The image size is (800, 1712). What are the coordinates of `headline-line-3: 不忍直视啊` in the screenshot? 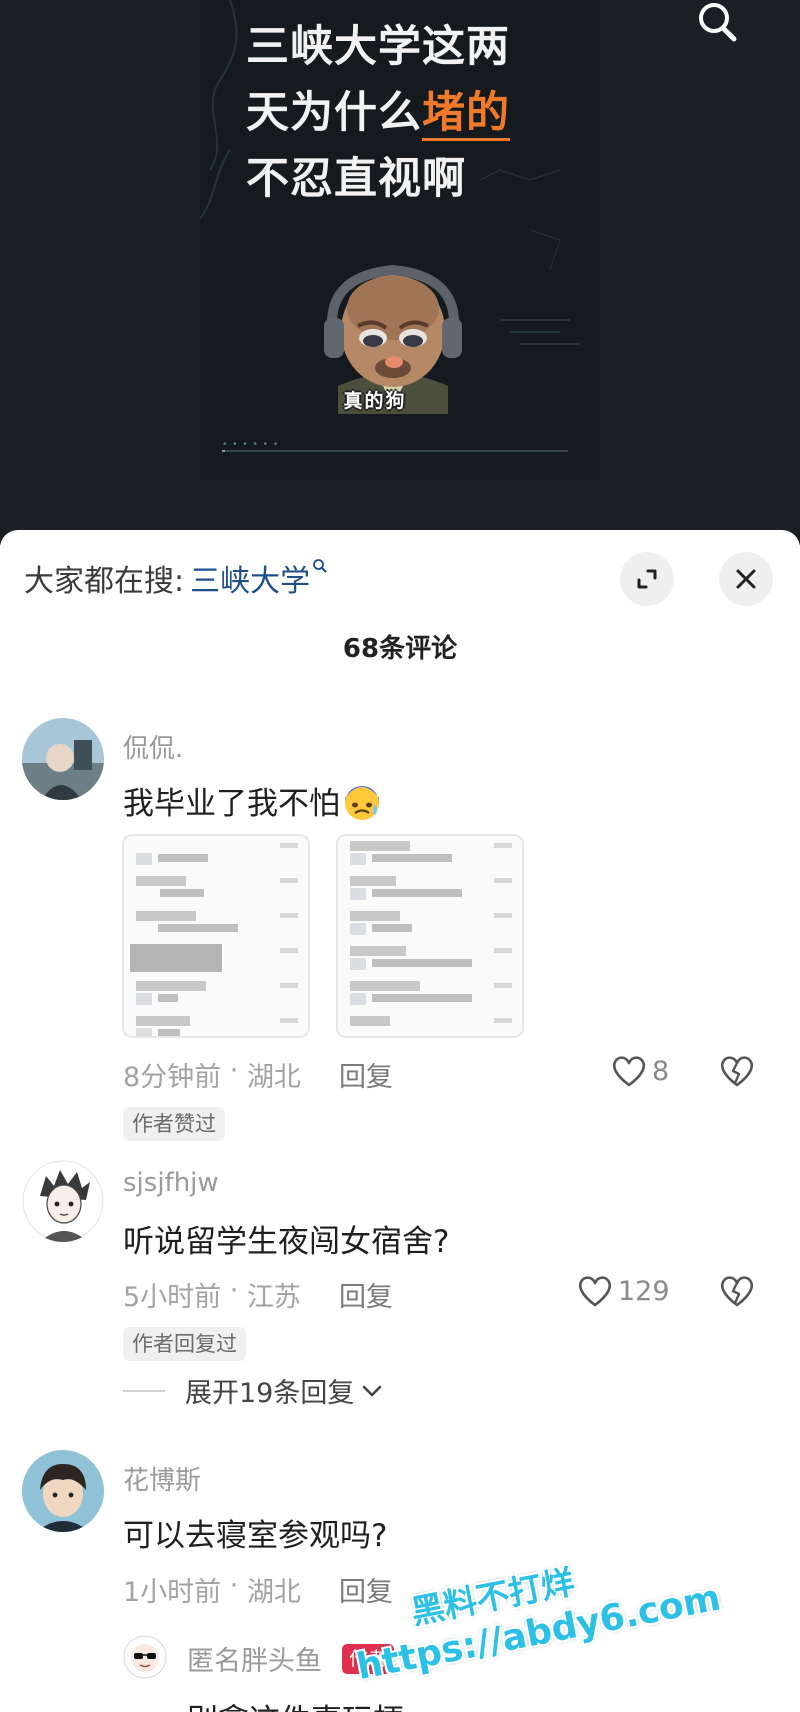 It's located at (356, 179).